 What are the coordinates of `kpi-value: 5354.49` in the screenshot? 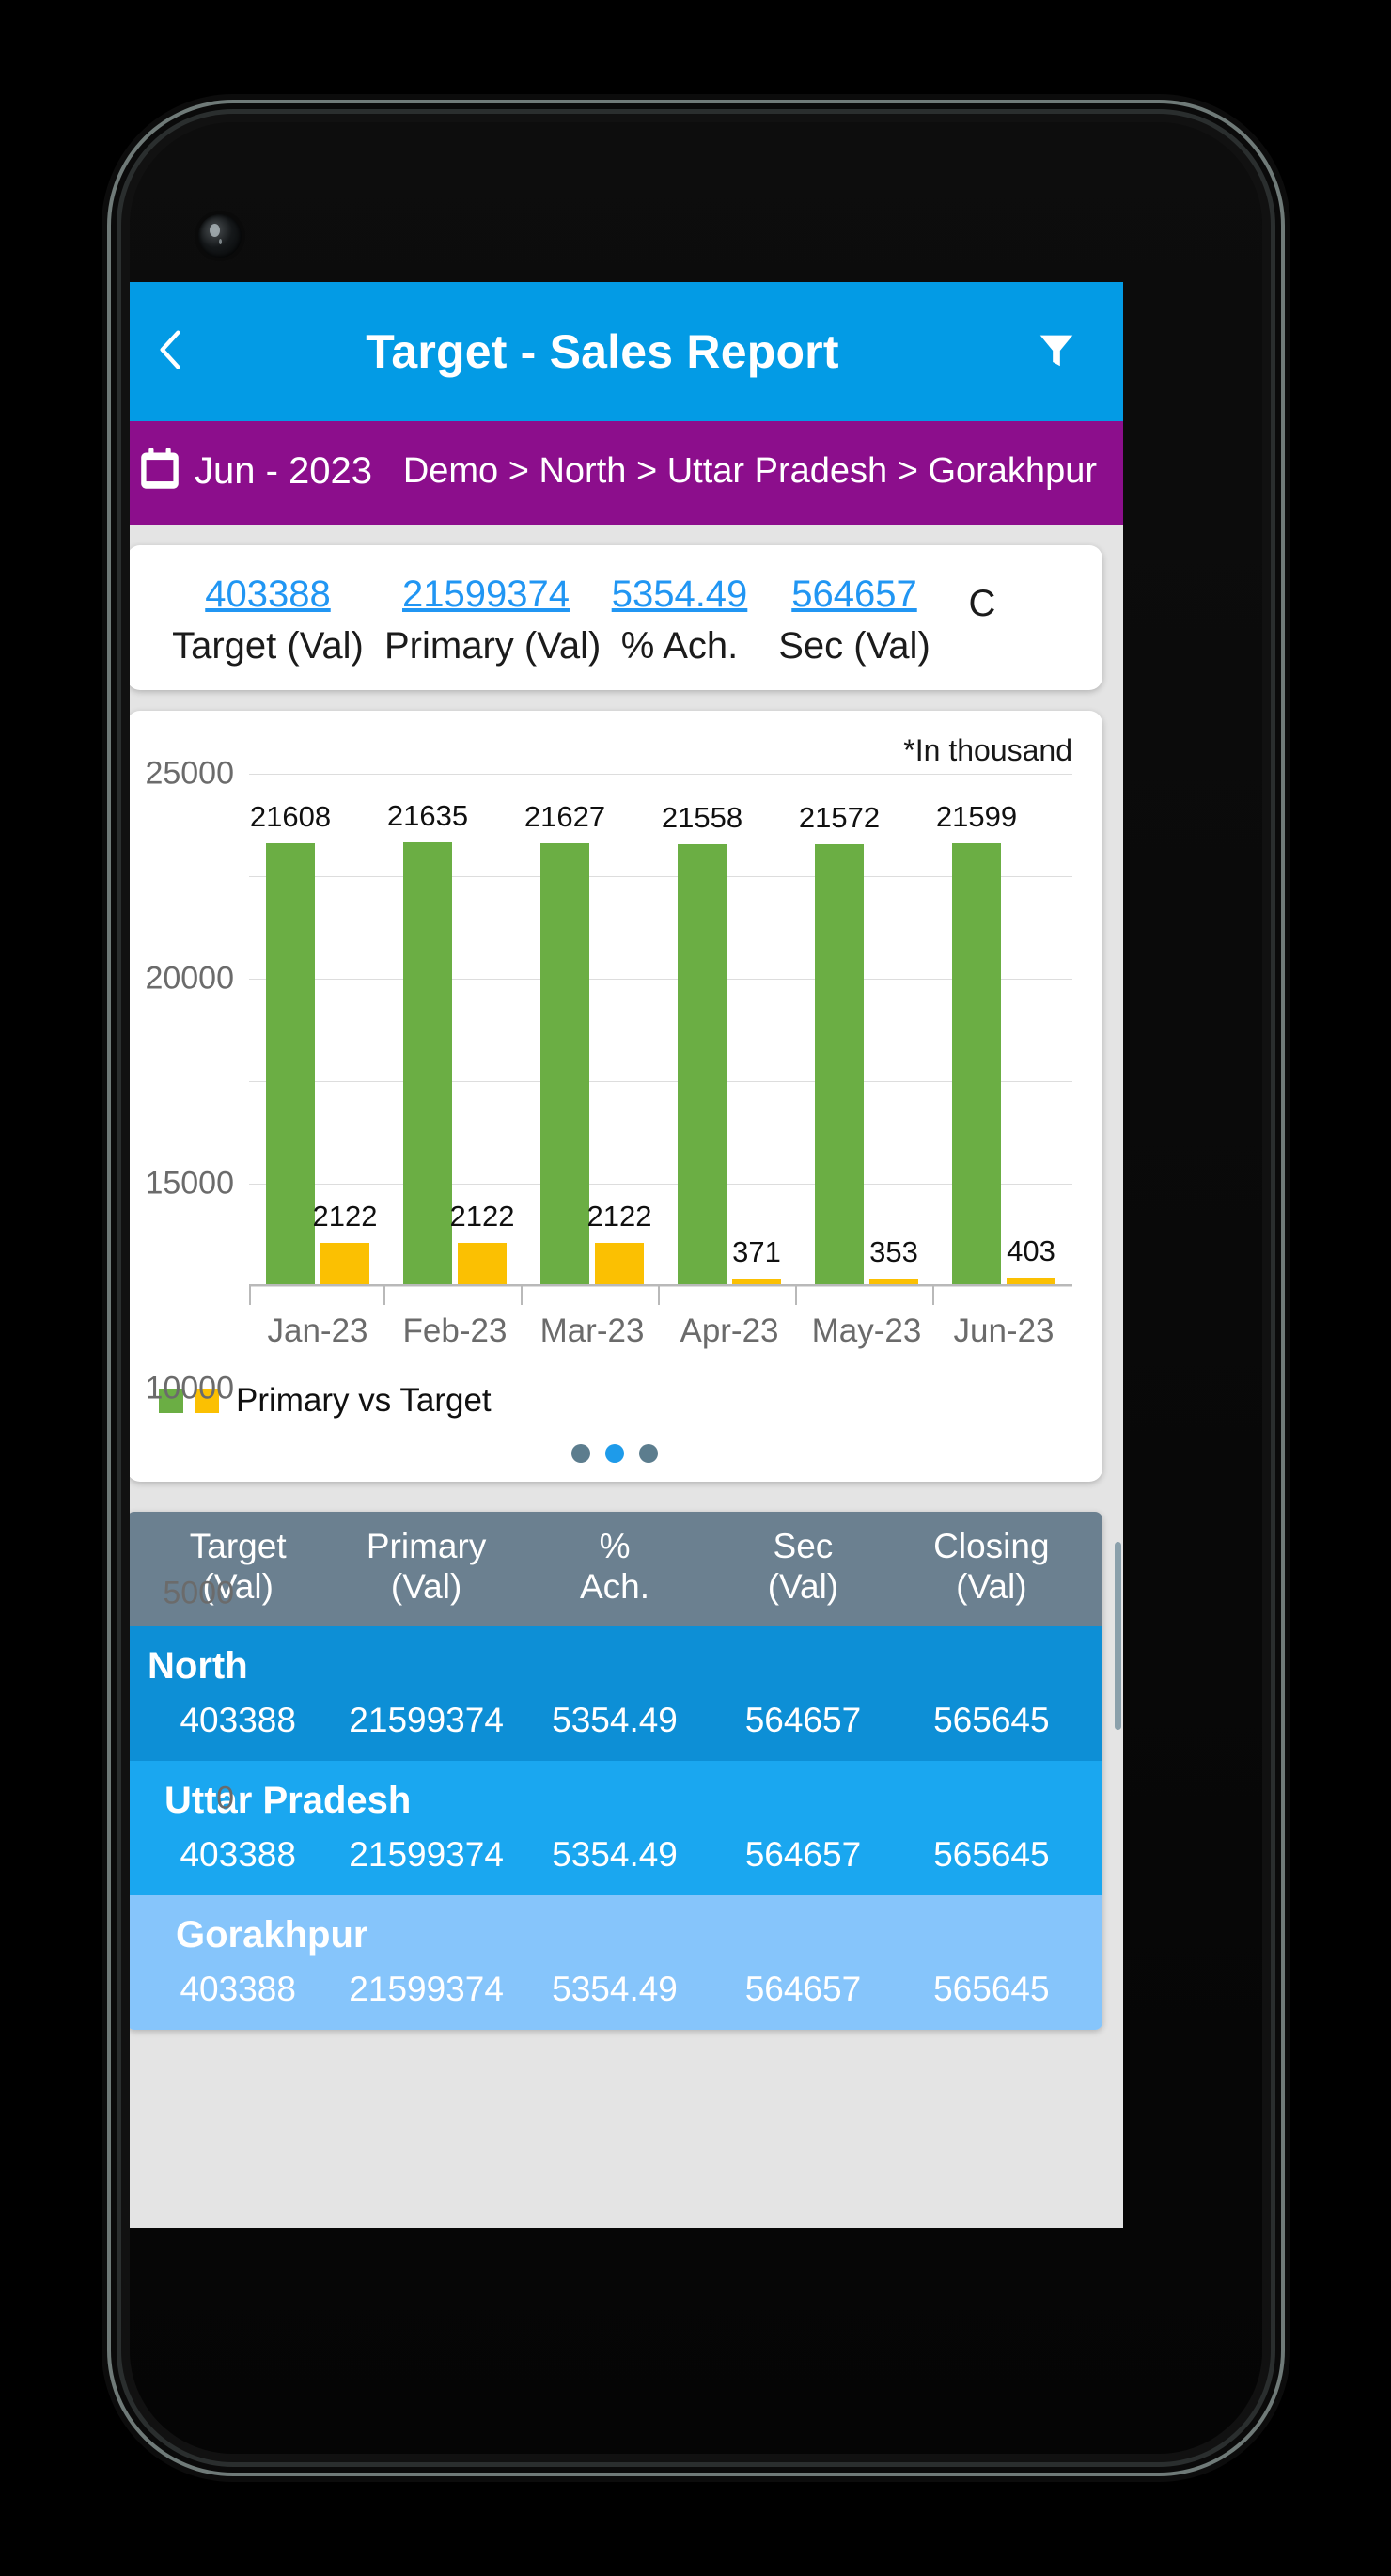 It's located at (680, 594).